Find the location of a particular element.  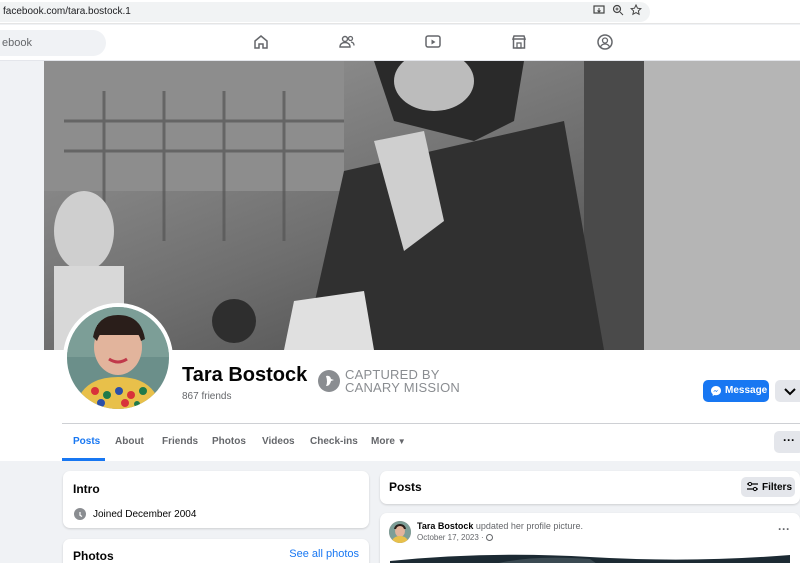

joined-date: Joined December 2004 is located at coordinates (145, 514).